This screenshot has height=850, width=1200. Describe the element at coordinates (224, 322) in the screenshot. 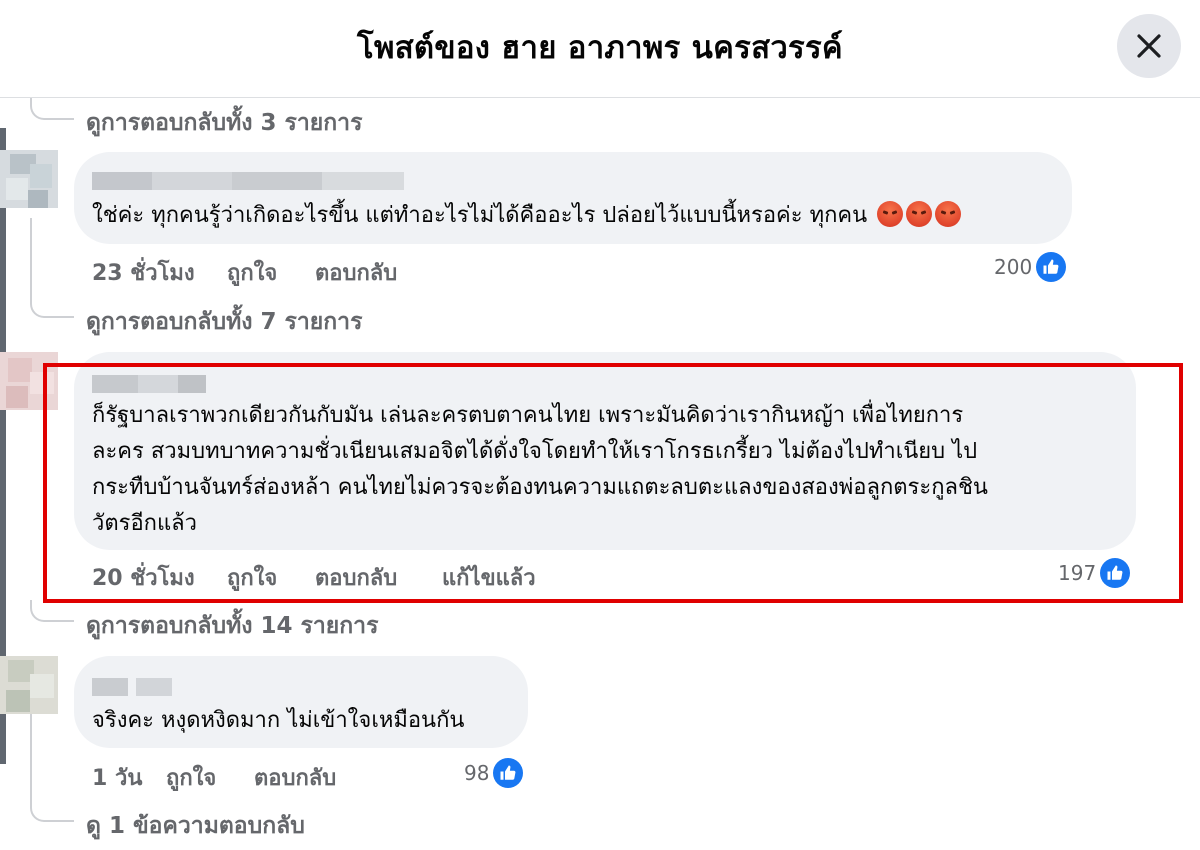

I see `view-replies-link: ดูการตอบกลับทั้ง 7 รายการ` at that location.